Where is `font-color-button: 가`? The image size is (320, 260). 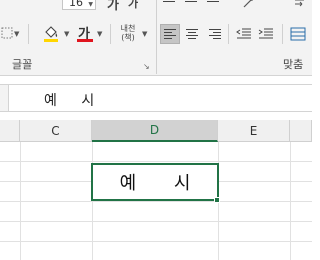
font-color-button: 가 is located at coordinates (85, 33).